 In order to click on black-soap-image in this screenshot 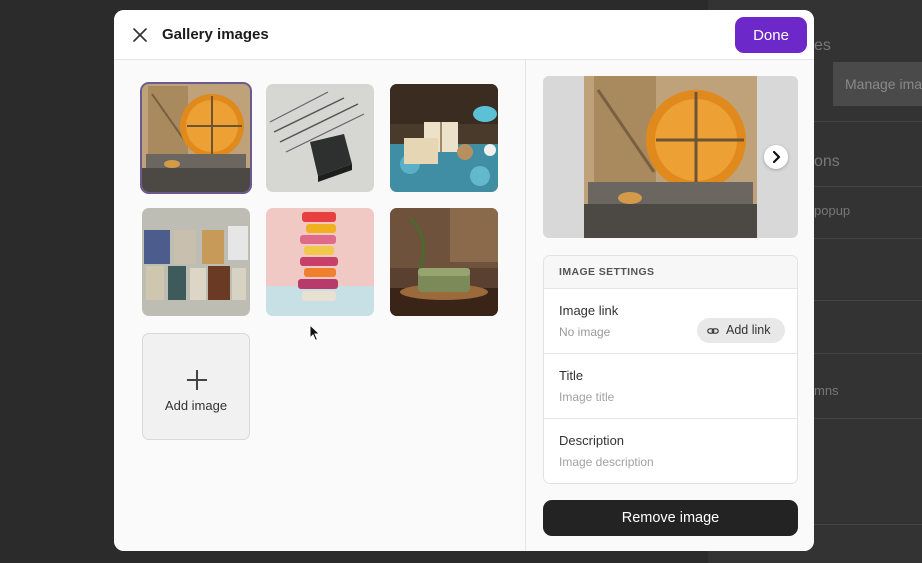, I will do `click(320, 138)`.